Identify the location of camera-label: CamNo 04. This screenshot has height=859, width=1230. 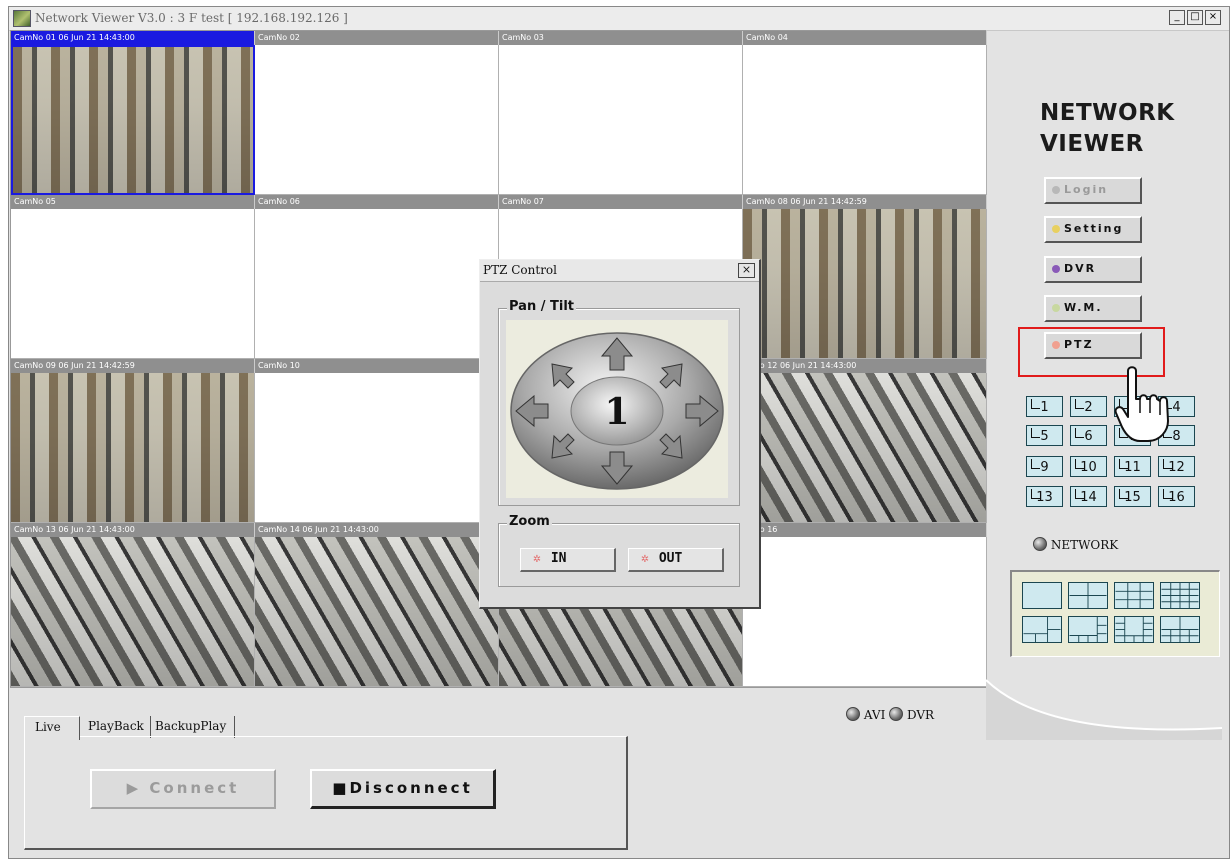
(865, 38).